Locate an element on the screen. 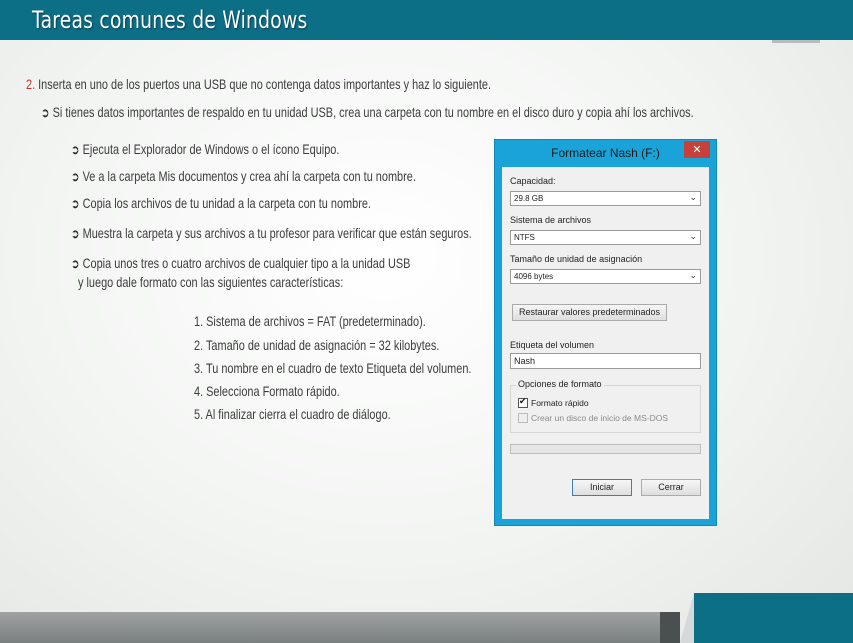 The image size is (853, 643). capacity-value: 29.8 GB is located at coordinates (529, 198).